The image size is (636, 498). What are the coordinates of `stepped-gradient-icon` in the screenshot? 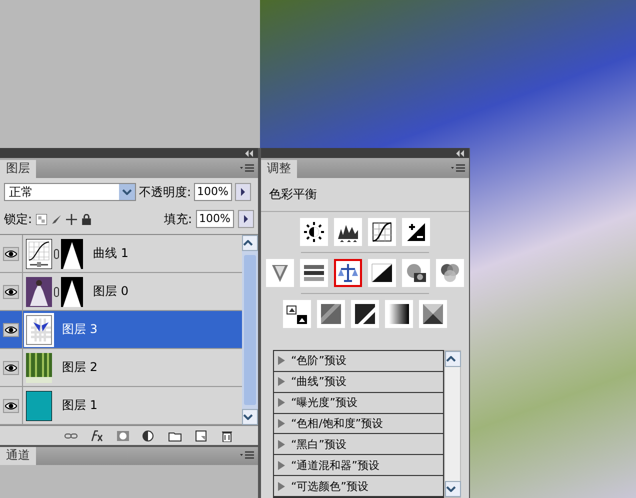 It's located at (331, 314).